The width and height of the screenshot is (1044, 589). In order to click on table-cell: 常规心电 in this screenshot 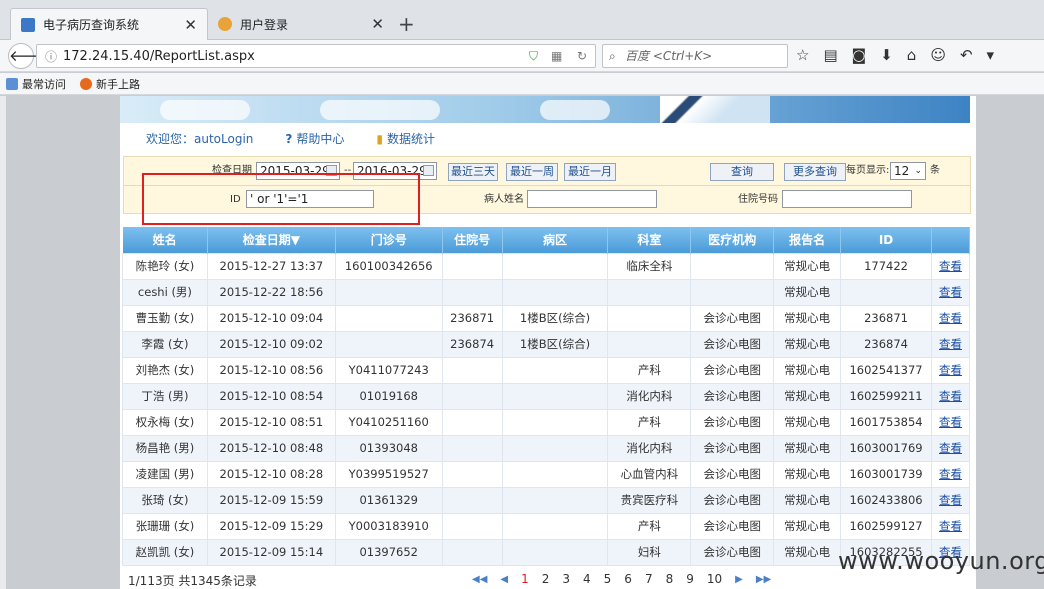, I will do `click(807, 266)`.